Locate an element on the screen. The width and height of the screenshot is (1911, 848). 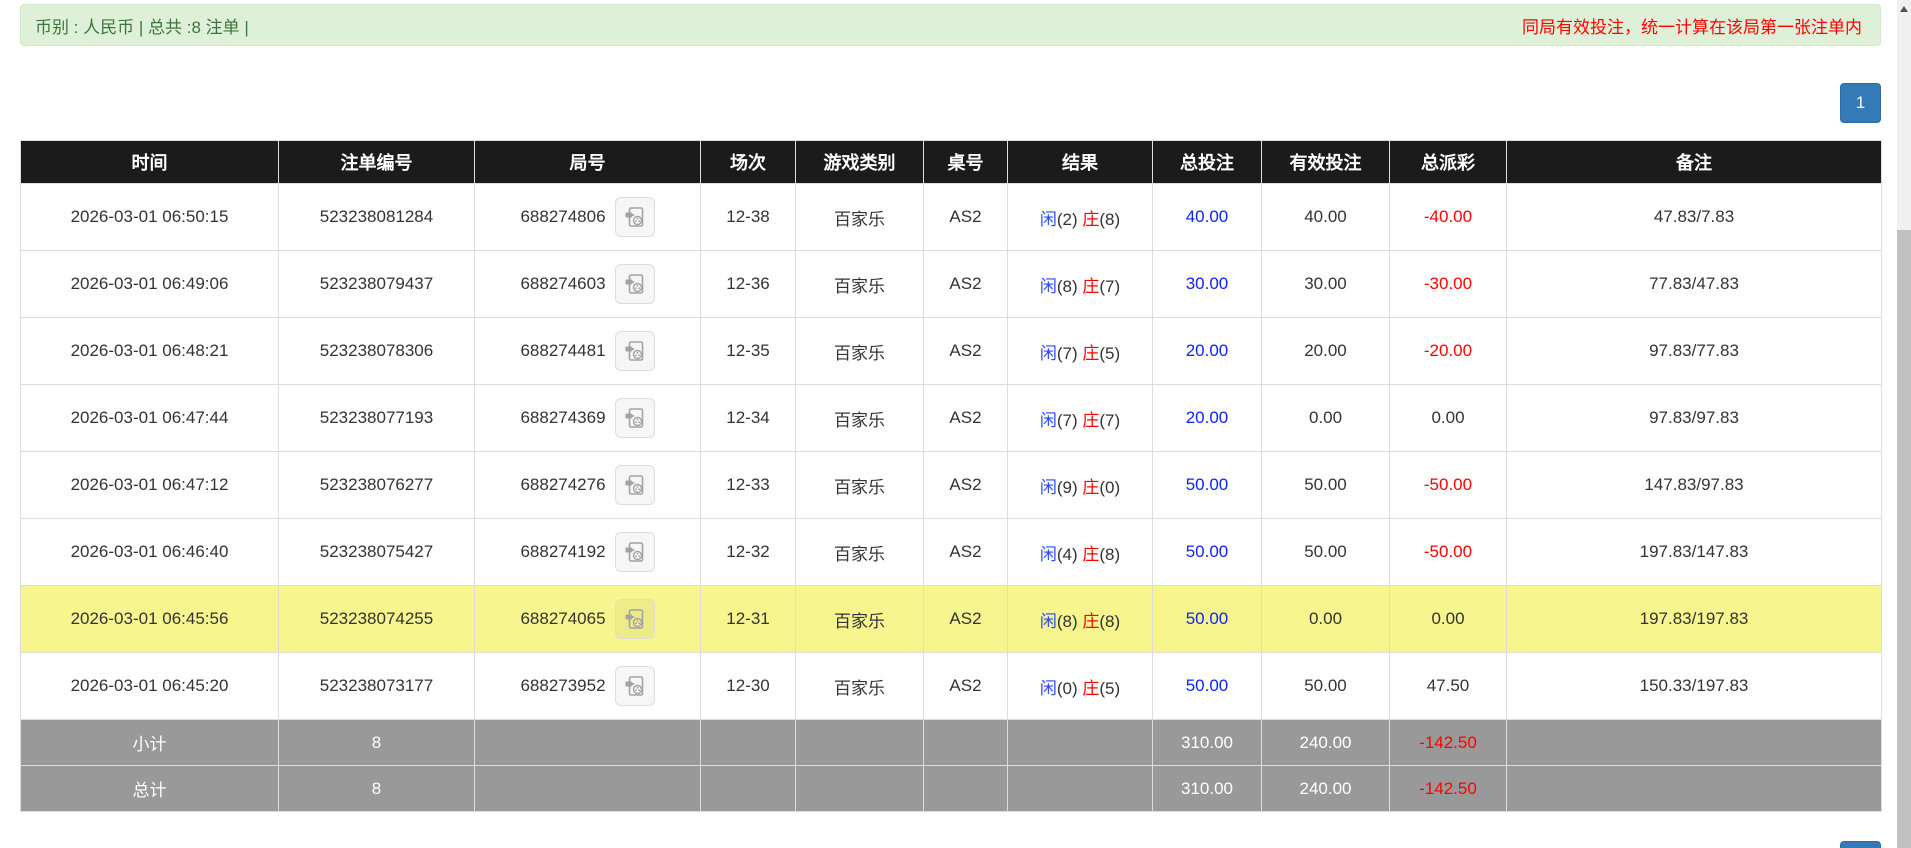
col-header-payout: 总派彩 is located at coordinates (1448, 162).